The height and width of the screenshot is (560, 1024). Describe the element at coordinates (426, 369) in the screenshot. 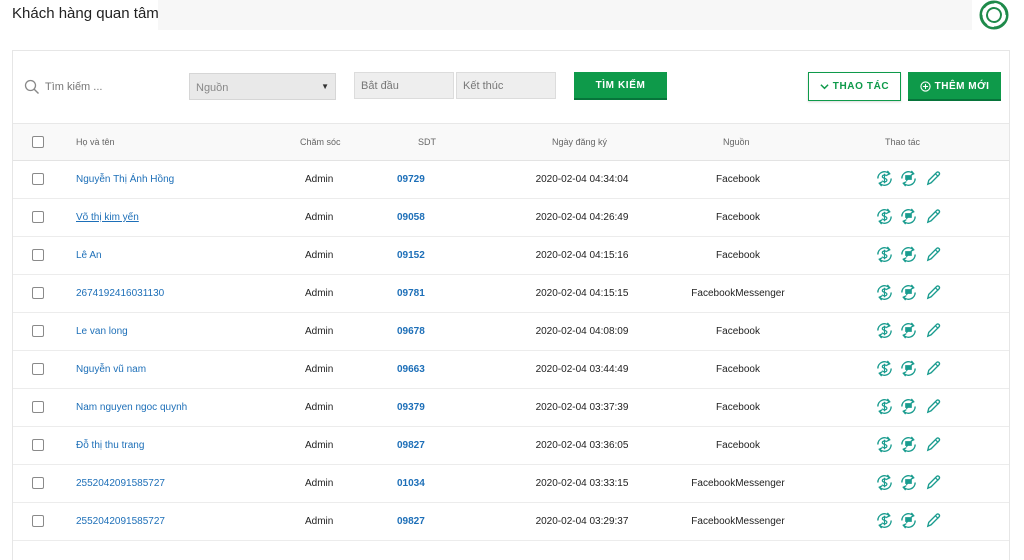

I see `phone-link: 09663` at that location.